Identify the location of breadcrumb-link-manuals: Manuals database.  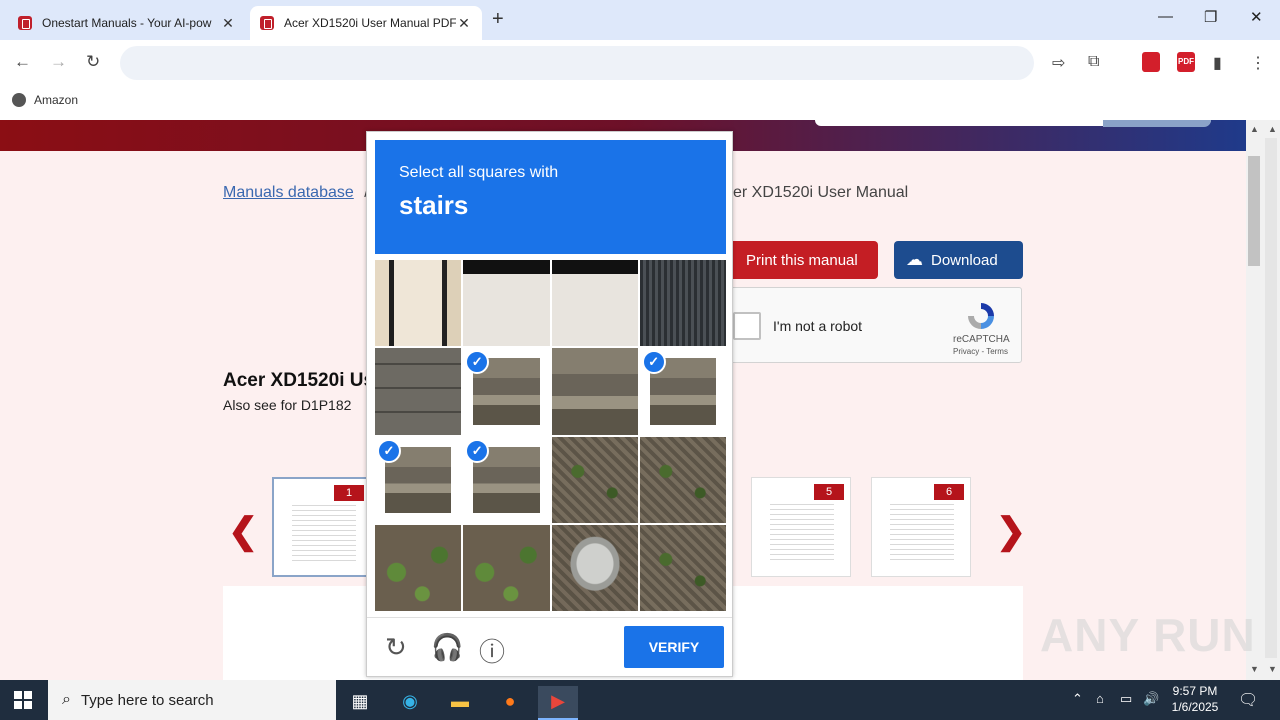
(288, 192).